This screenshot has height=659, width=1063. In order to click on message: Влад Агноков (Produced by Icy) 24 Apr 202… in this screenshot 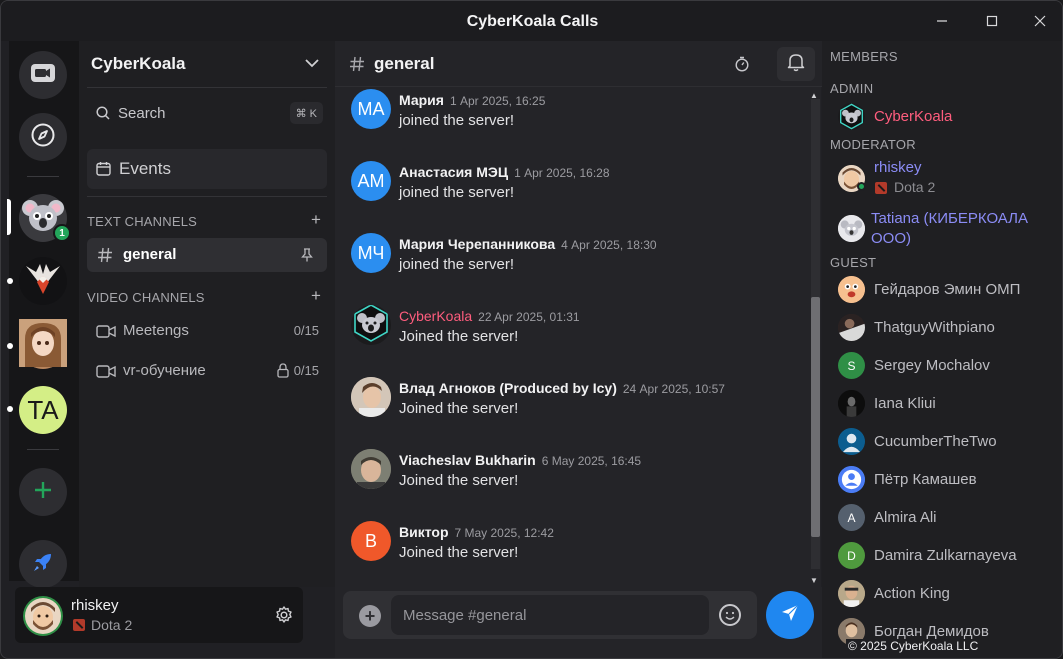, I will do `click(576, 407)`.